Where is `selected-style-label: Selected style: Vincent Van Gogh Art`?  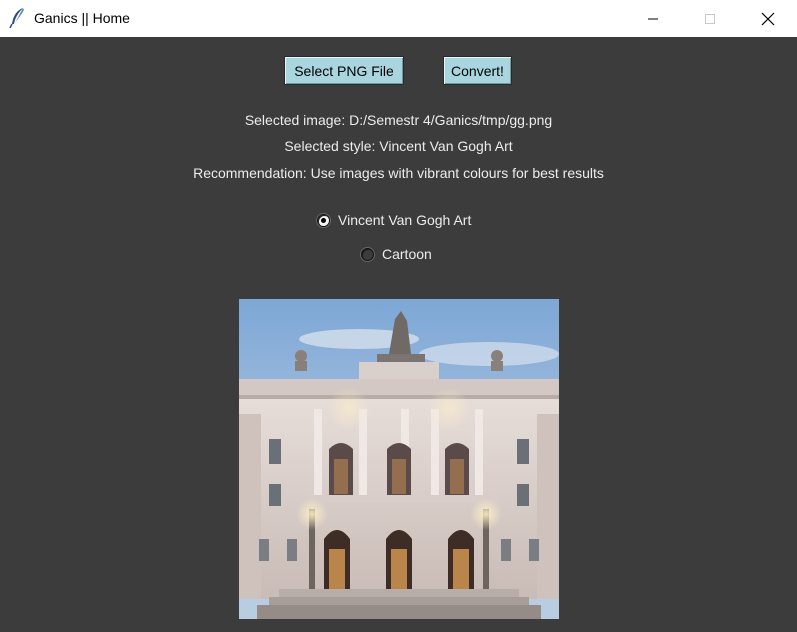 selected-style-label: Selected style: Vincent Van Gogh Art is located at coordinates (398, 146).